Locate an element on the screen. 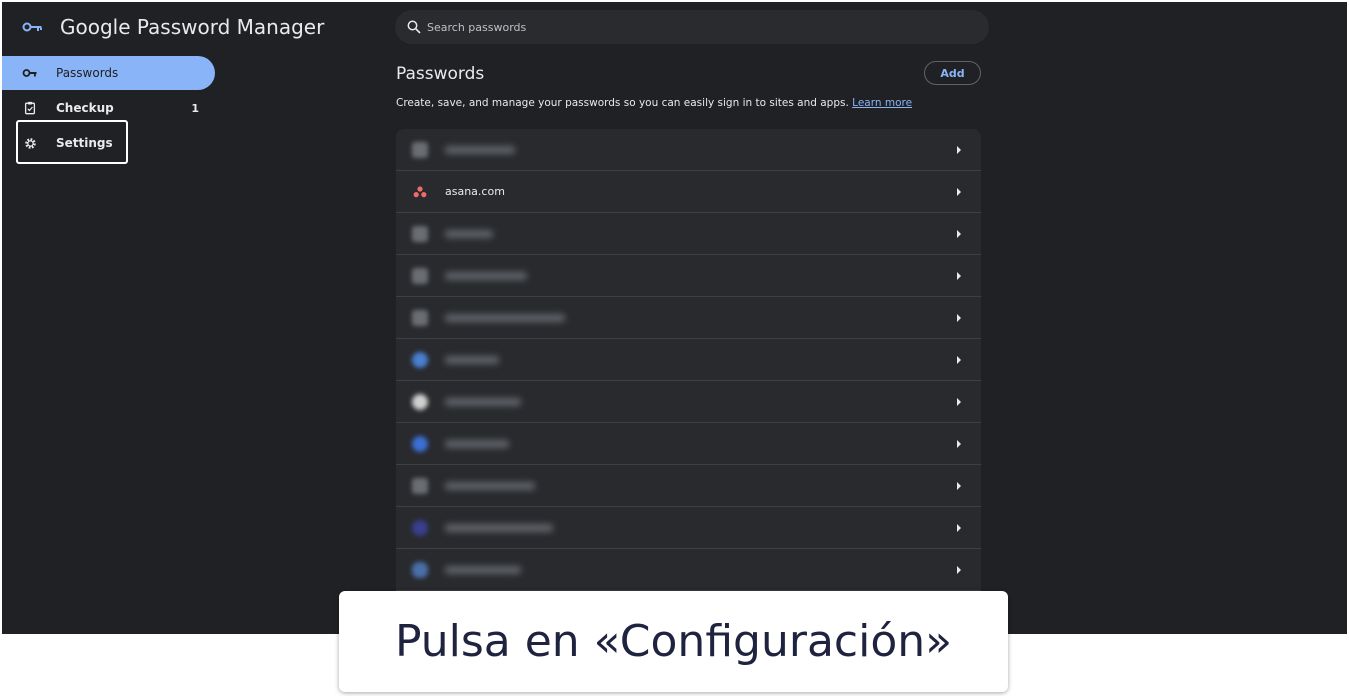  sidebar-item-checkup: Checkup 1 is located at coordinates (108, 108).